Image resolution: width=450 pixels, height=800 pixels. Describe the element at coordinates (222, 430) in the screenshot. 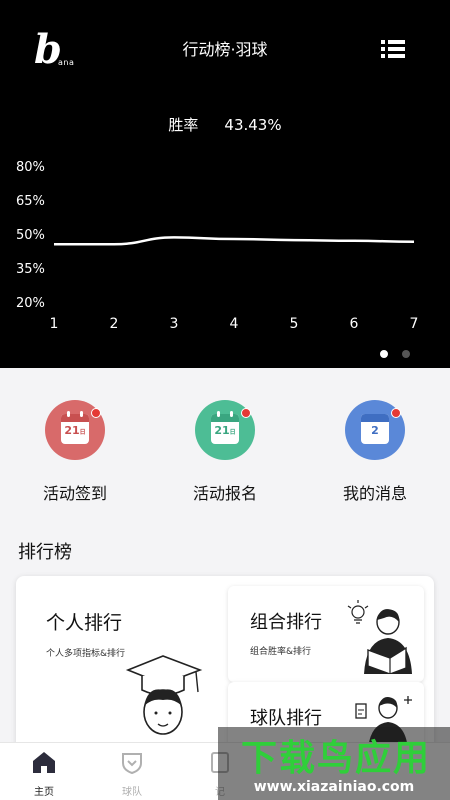

I see `signup-icon-day: 21` at that location.